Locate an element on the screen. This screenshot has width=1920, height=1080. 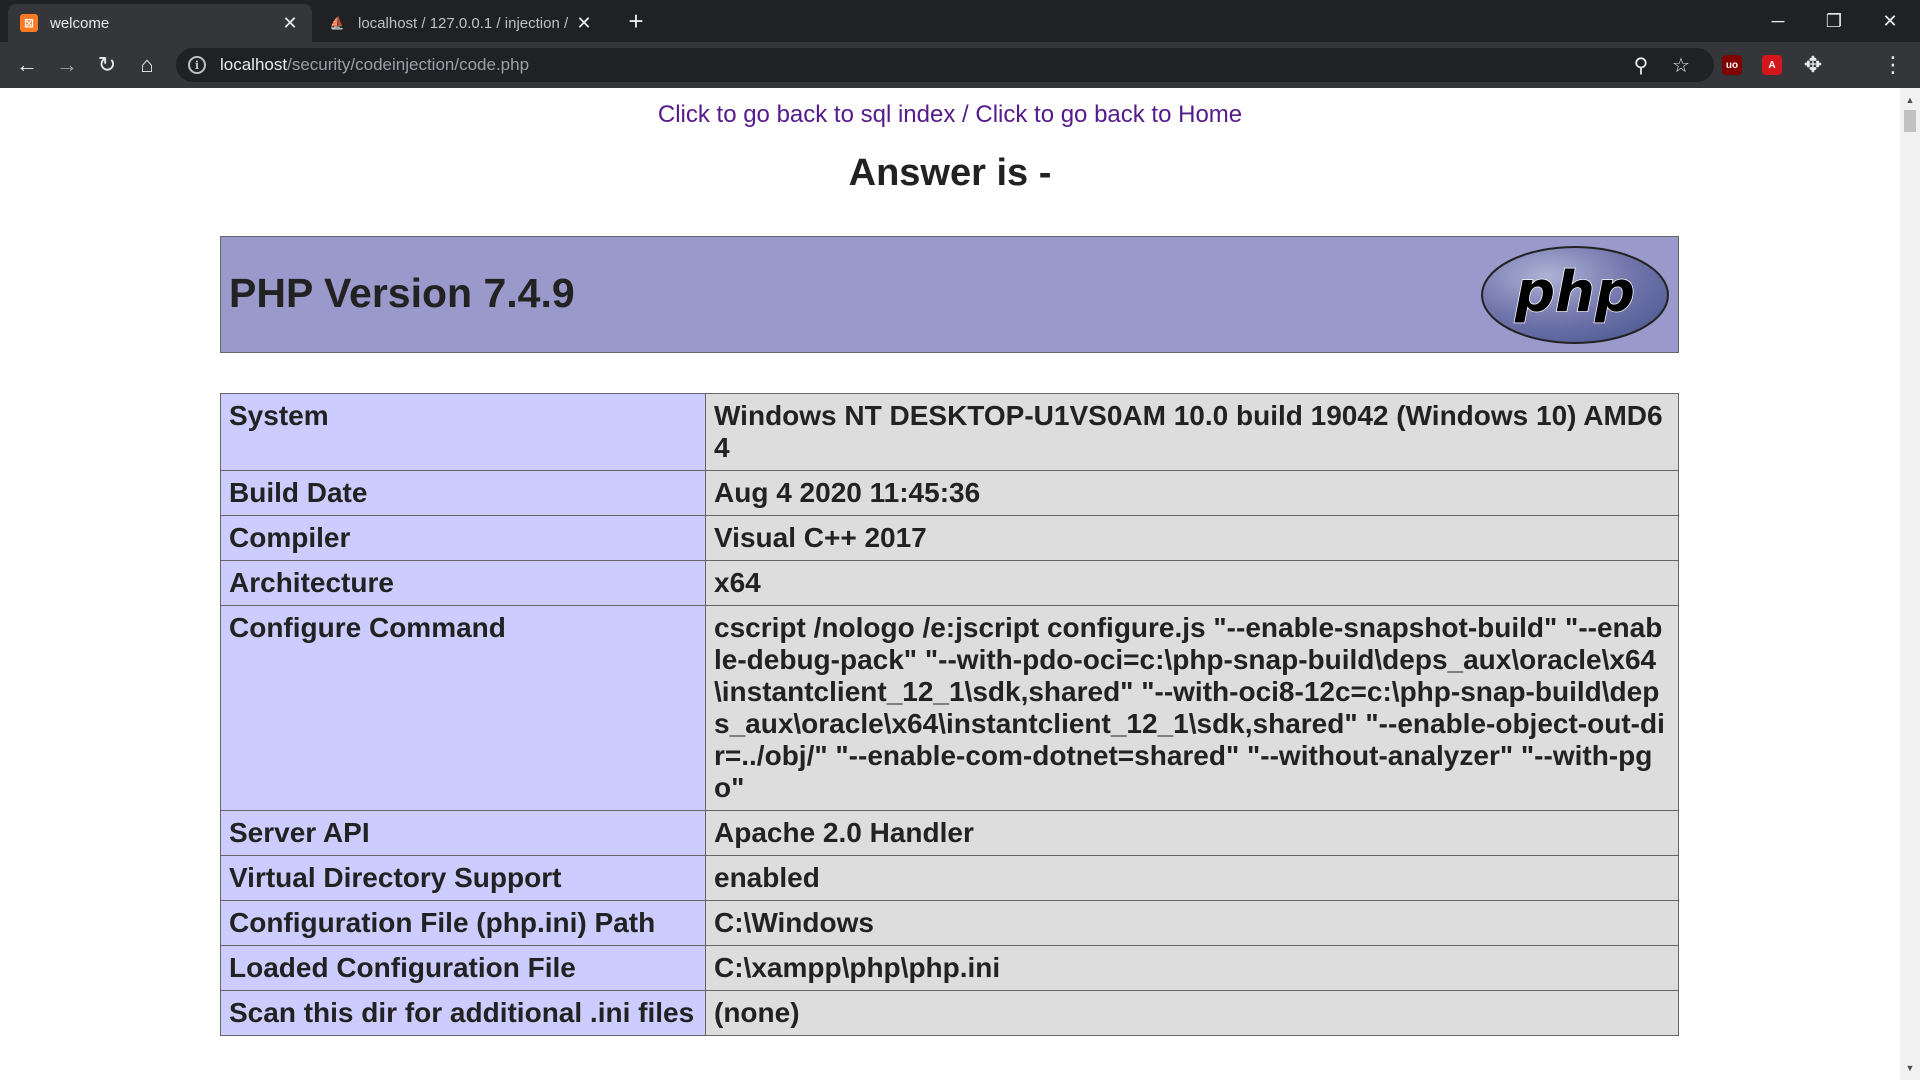
php-version-title: PHP Version 7.4.9 is located at coordinates (402, 293).